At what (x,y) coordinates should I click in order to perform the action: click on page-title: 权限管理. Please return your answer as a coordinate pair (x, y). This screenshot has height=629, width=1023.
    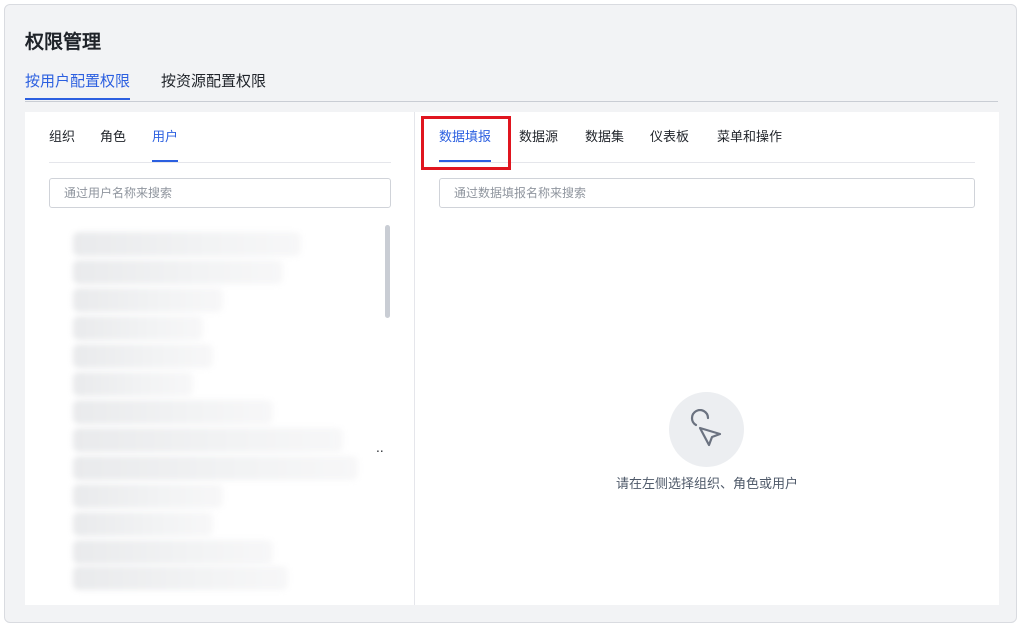
    Looking at the image, I should click on (63, 42).